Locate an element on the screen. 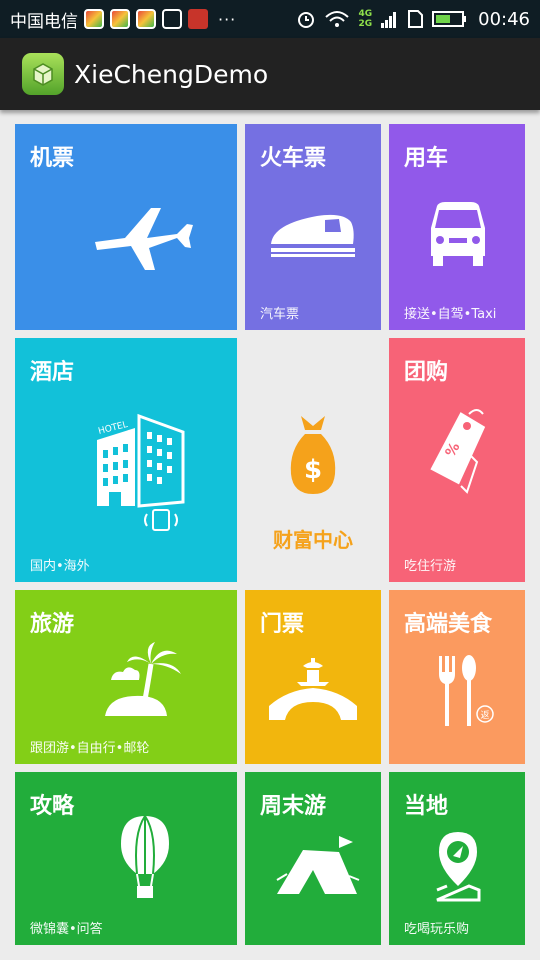 The width and height of the screenshot is (540, 960). tile-subtitle: 接送•自驾•Taxi is located at coordinates (450, 314).